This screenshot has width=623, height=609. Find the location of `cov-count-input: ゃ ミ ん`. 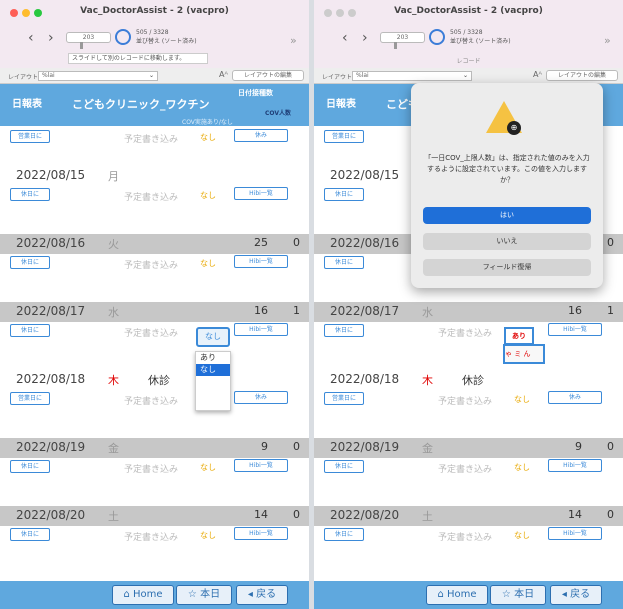

cov-count-input: ゃ ミ ん is located at coordinates (524, 354).